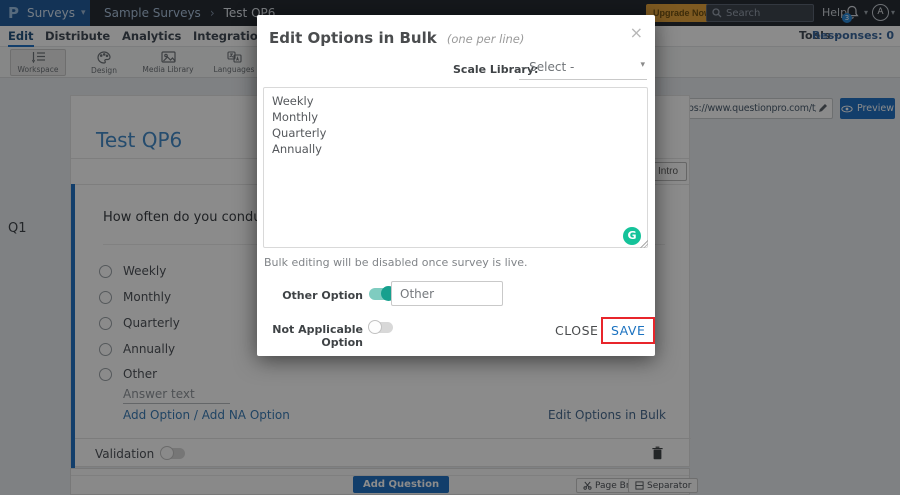  What do you see at coordinates (644, 244) in the screenshot?
I see `resize-handle-icon` at bounding box center [644, 244].